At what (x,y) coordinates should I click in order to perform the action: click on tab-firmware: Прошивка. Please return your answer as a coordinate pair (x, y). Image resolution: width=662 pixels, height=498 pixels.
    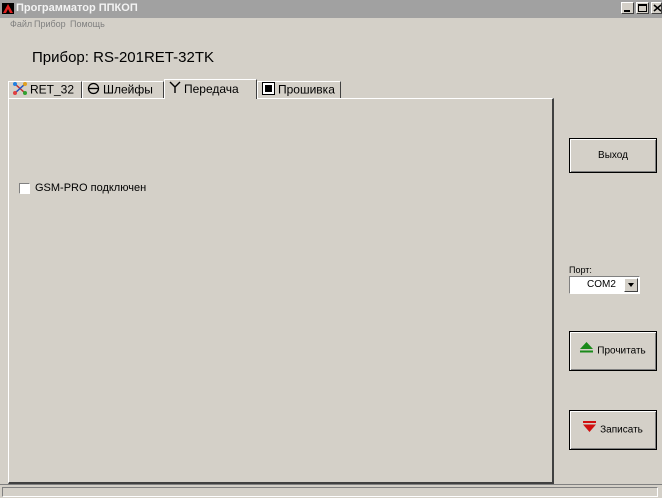
    Looking at the image, I should click on (299, 89).